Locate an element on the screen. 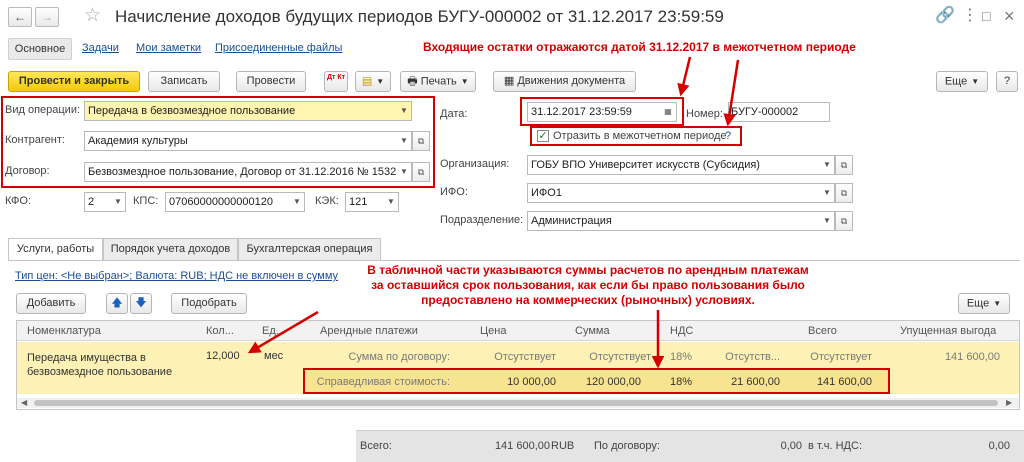 This screenshot has width=1024, height=462. arrow-to-checkbox is located at coordinates (731, 93).